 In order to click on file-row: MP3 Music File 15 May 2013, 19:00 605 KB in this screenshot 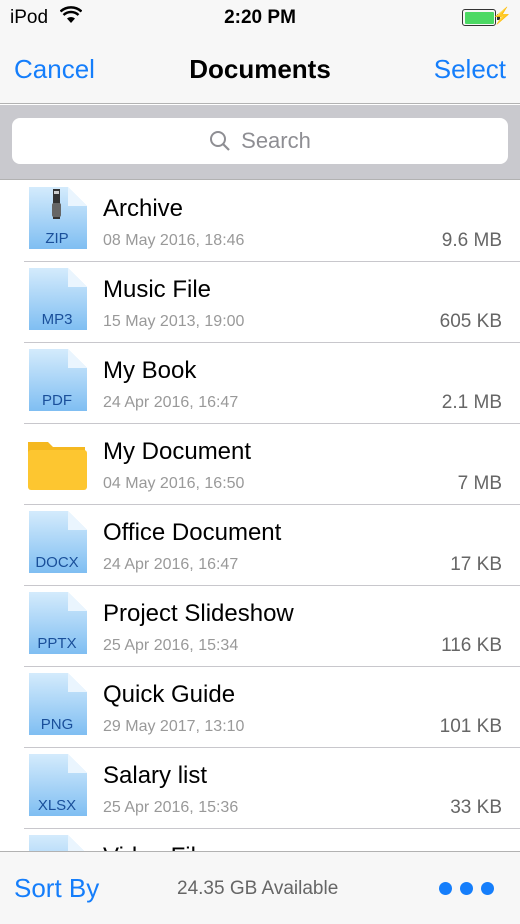, I will do `click(272, 302)`.